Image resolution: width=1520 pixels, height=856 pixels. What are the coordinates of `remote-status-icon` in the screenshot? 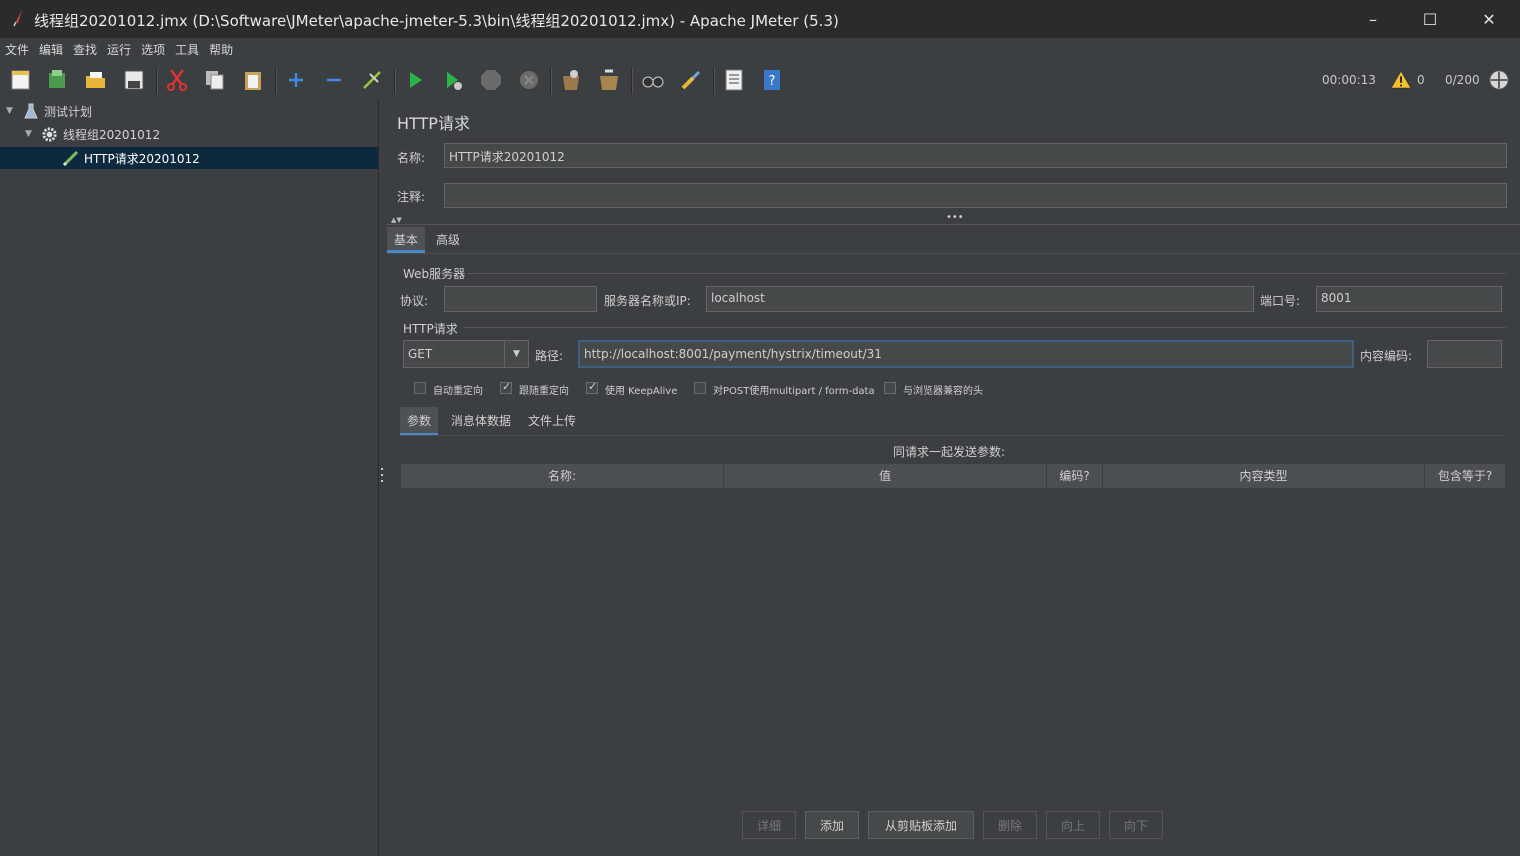 It's located at (1499, 80).